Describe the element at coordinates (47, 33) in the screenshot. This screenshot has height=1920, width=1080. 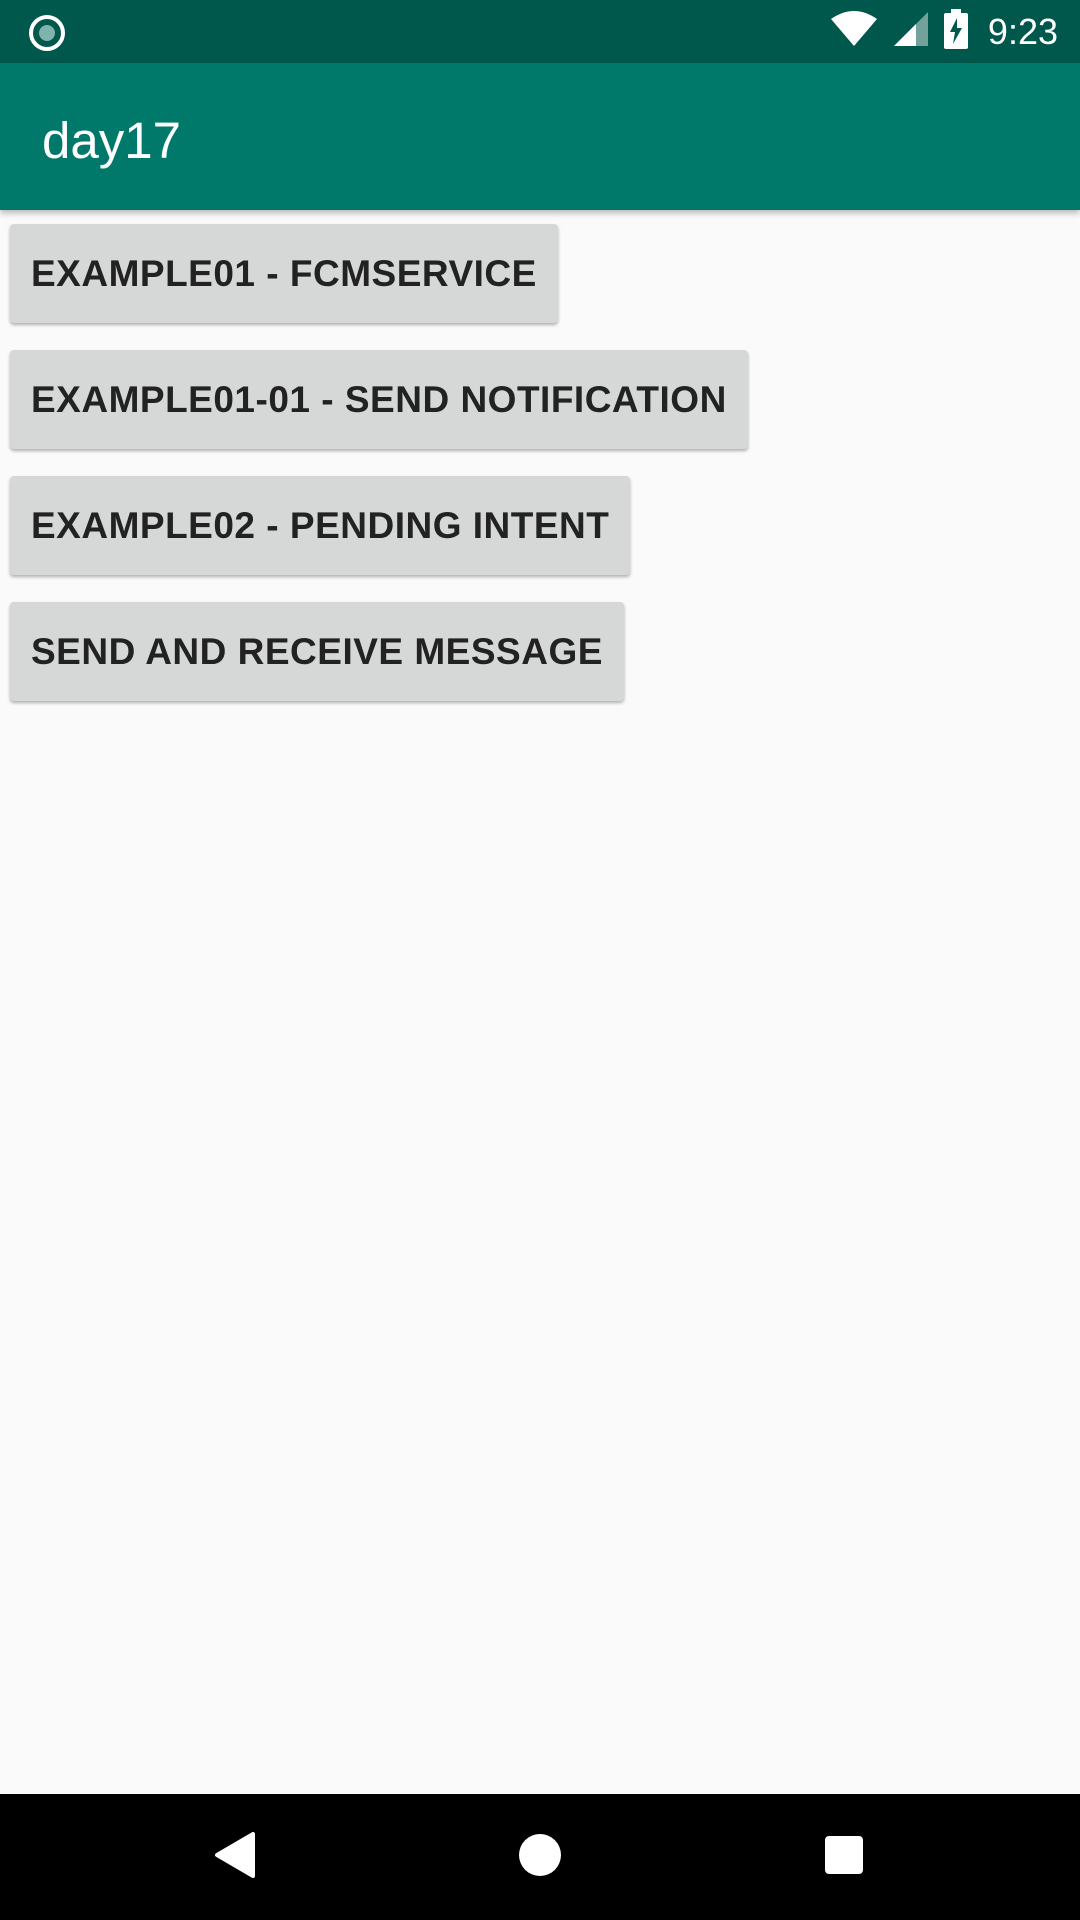
I see `notification-circle-icon` at that location.